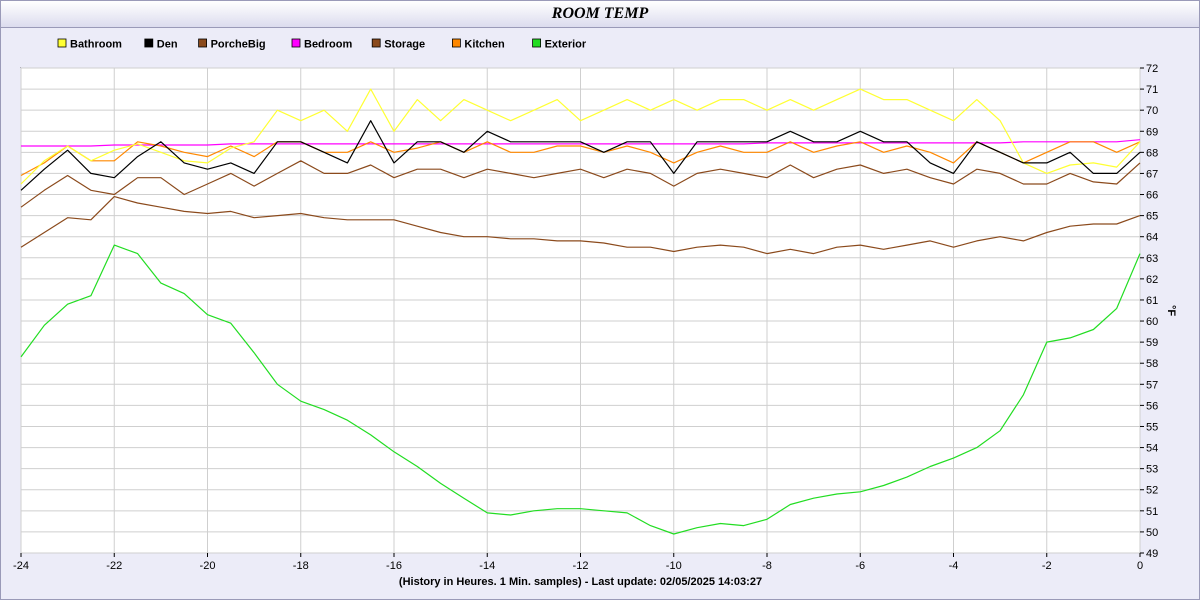 This screenshot has width=1200, height=600. I want to click on legend-item-den: Den, so click(161, 44).